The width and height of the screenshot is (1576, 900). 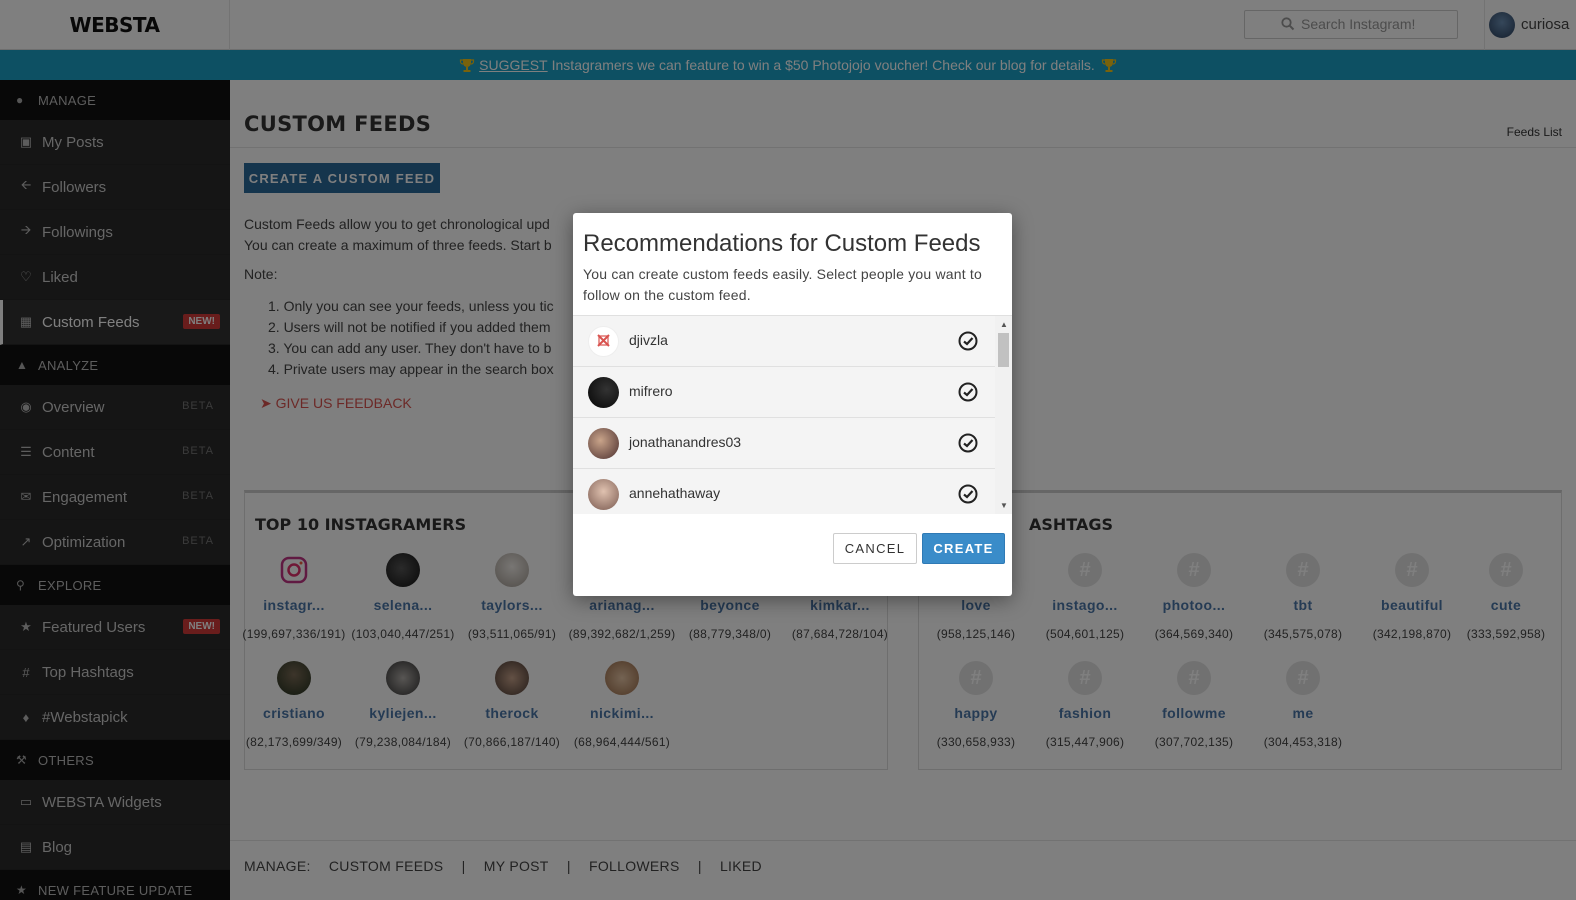 What do you see at coordinates (782, 243) in the screenshot?
I see `modal-title: Recommendations for Custom Feeds` at bounding box center [782, 243].